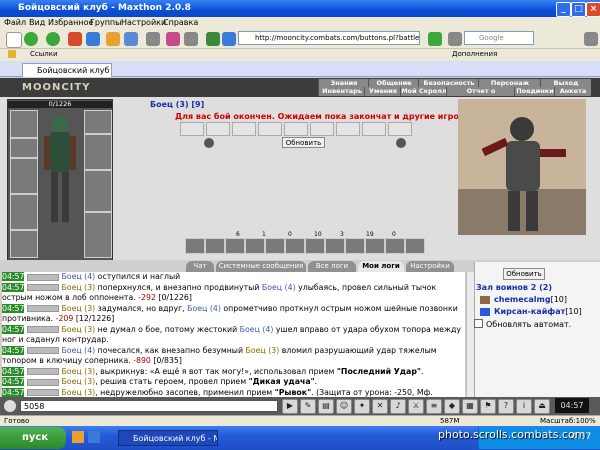 The width and height of the screenshot is (600, 450). I want to click on forward-icon, so click(53, 39).